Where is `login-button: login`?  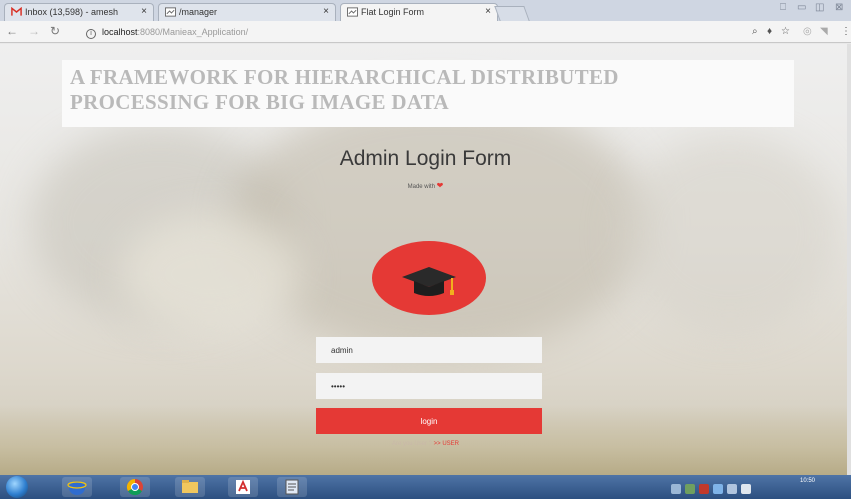
login-button: login is located at coordinates (429, 421).